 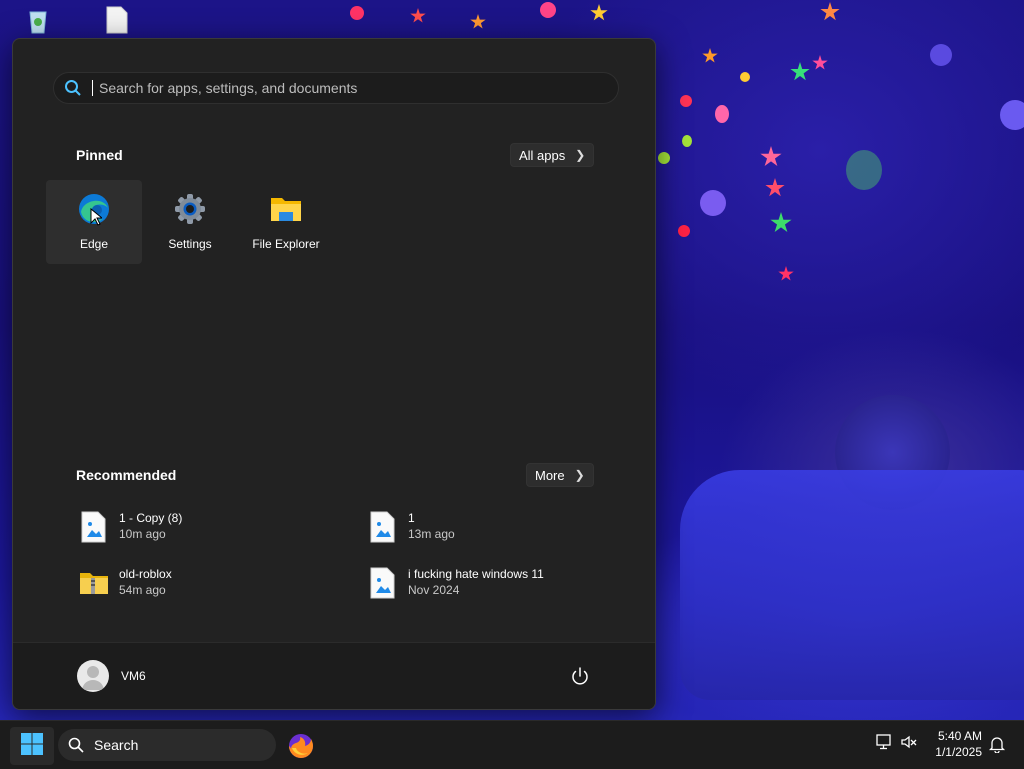 I want to click on volume-muted-icon, so click(x=909, y=744).